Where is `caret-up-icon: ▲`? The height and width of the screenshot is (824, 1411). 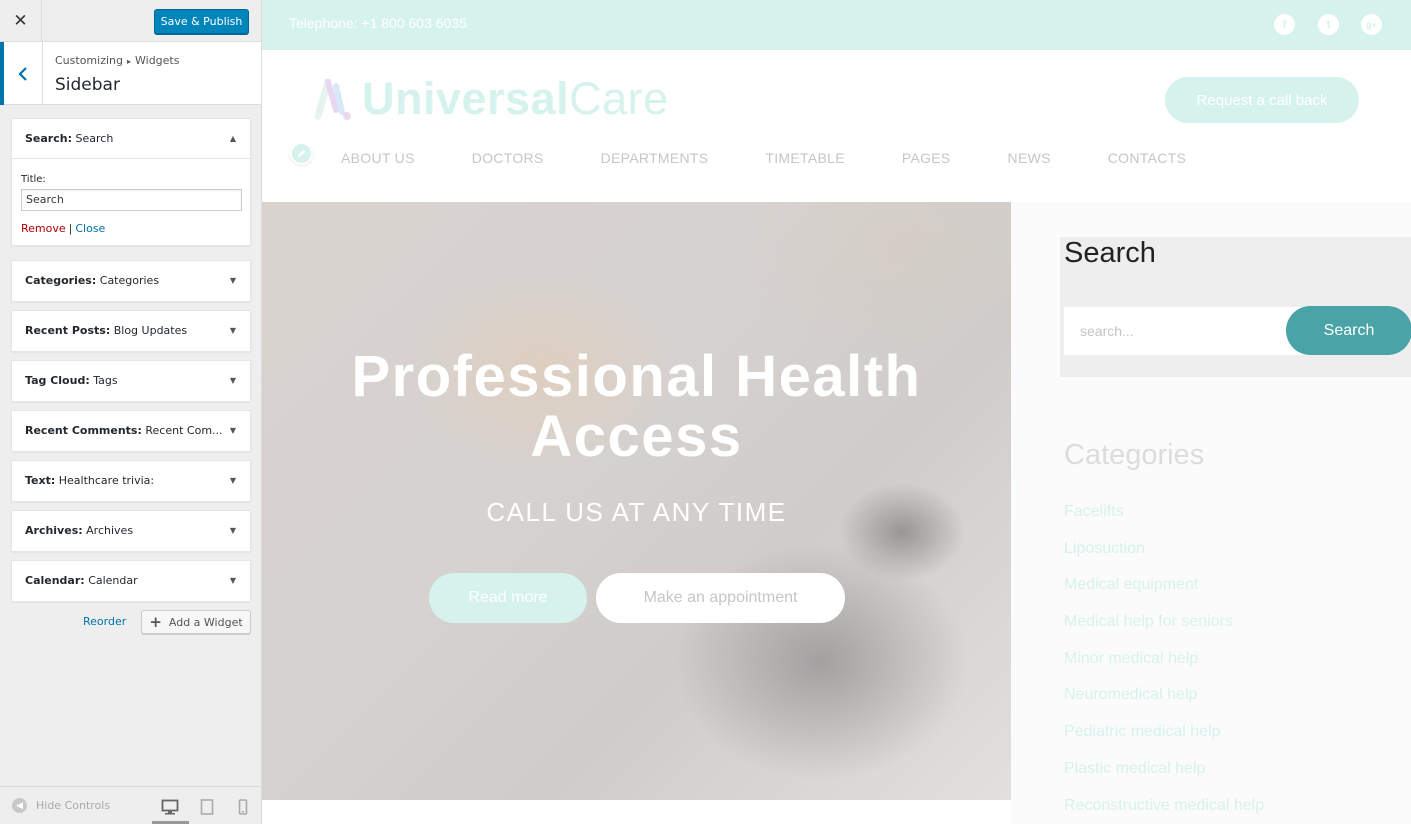 caret-up-icon: ▲ is located at coordinates (233, 138).